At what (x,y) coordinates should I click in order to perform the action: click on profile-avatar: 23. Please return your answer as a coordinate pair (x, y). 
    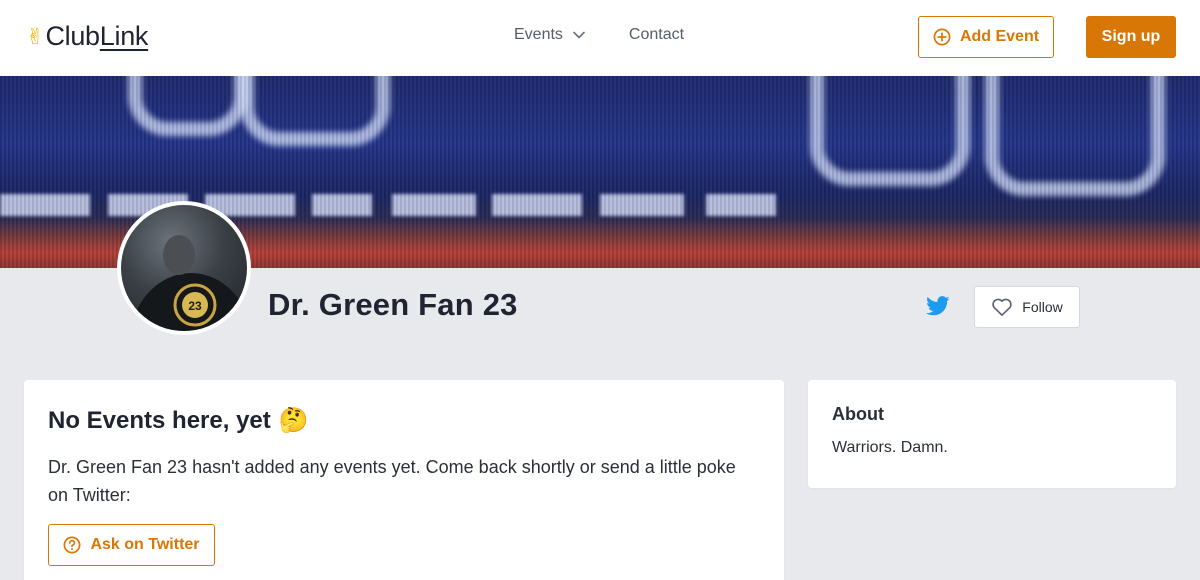
    Looking at the image, I should click on (184, 268).